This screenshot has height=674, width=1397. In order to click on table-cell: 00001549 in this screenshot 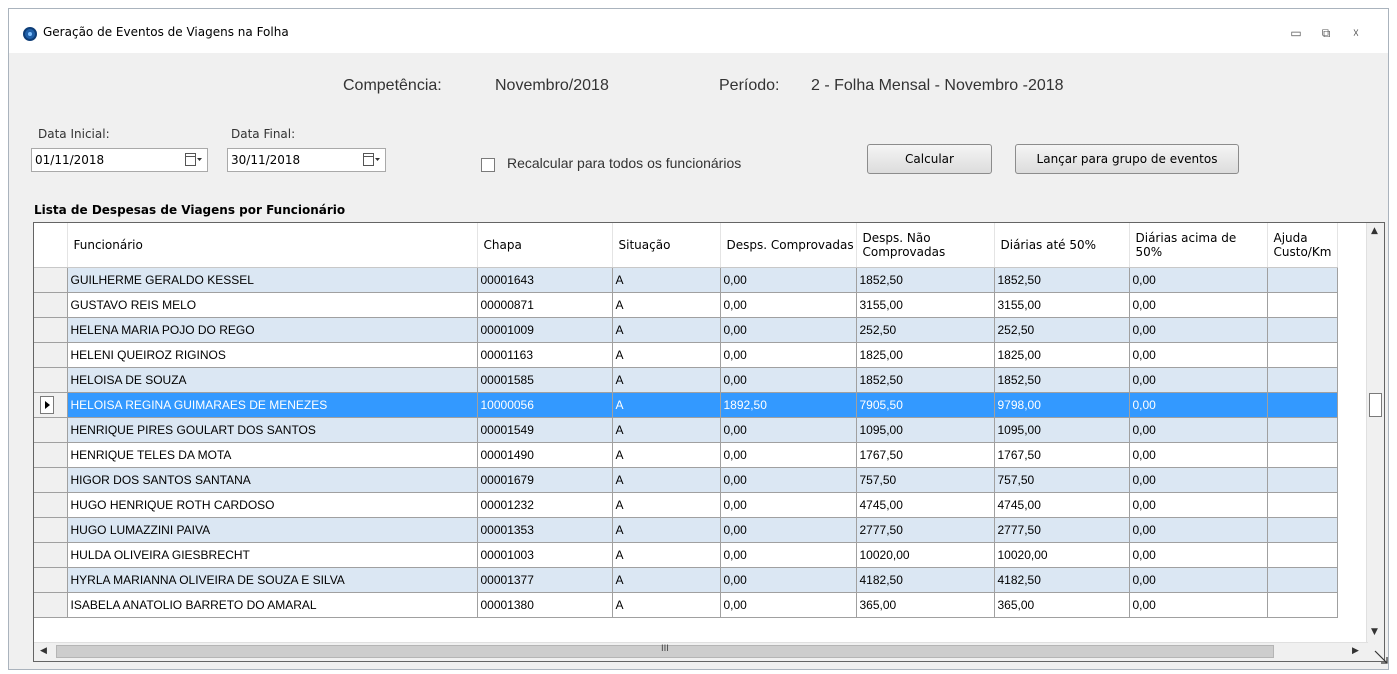, I will do `click(545, 430)`.